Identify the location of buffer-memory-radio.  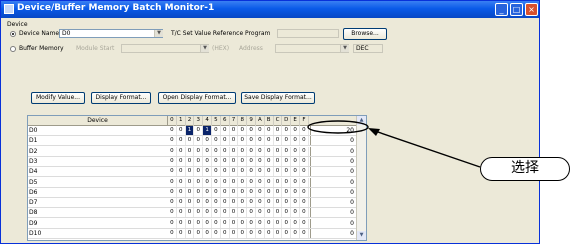
(13, 49).